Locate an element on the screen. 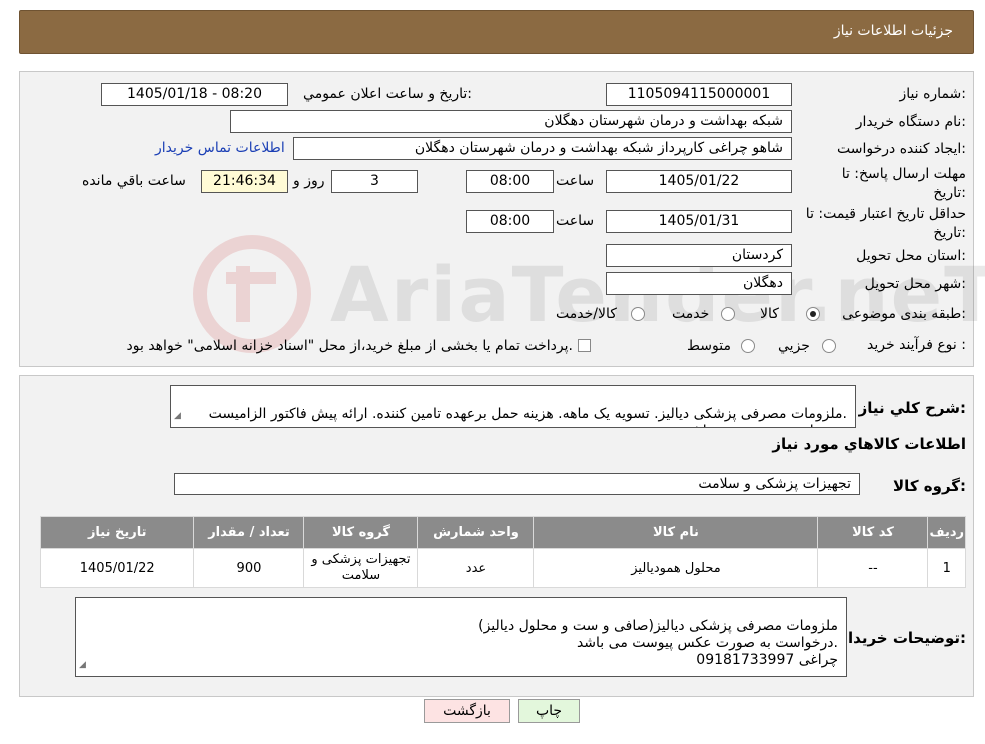  goods-group-label: گروه کالا: is located at coordinates (929, 486).